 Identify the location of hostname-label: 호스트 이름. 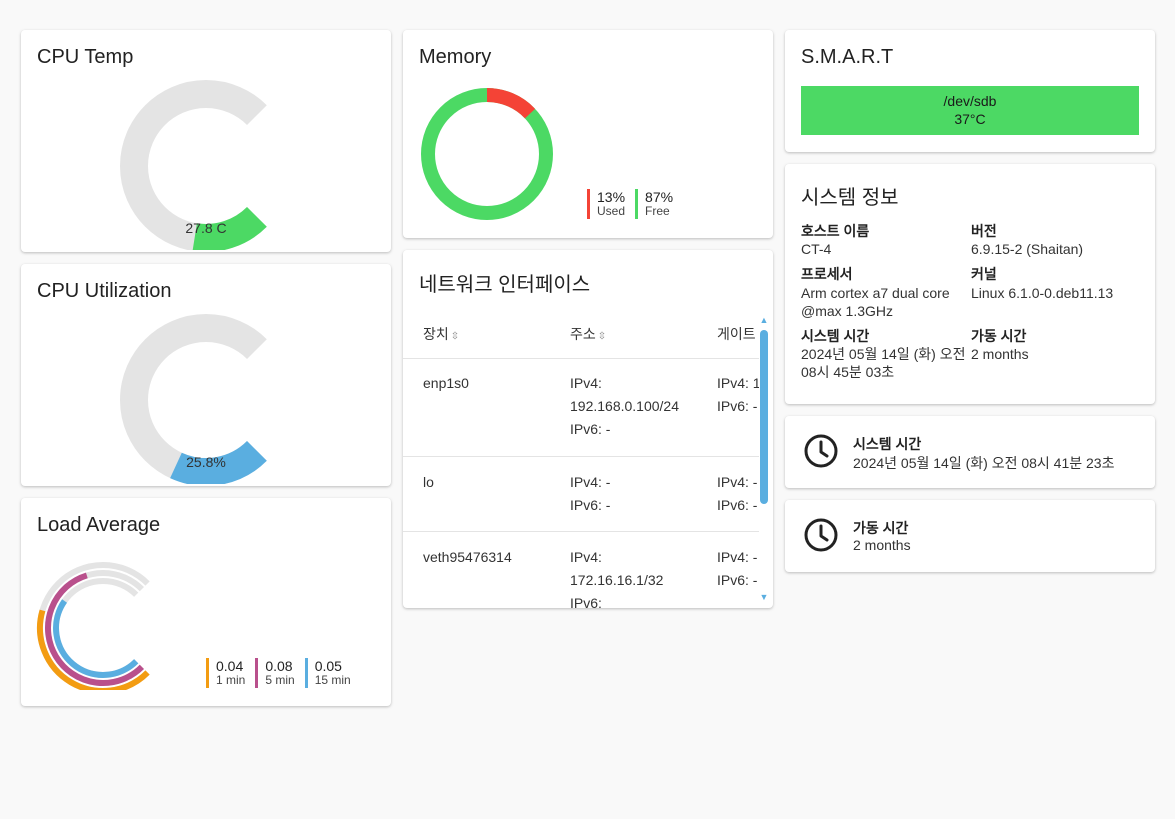
(835, 231).